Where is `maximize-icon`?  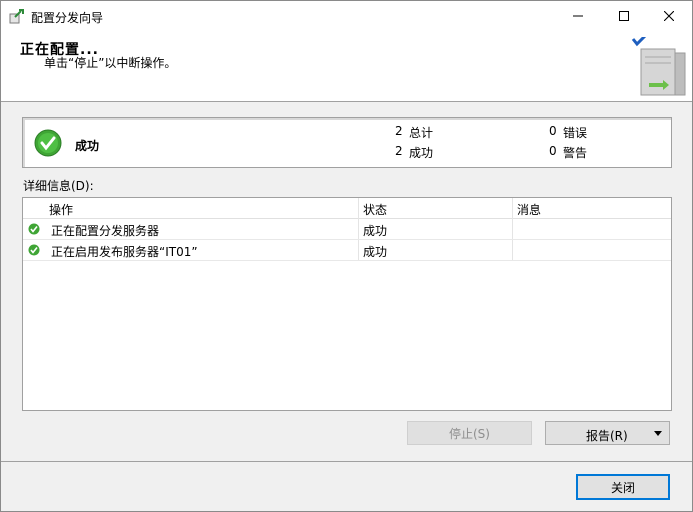
maximize-icon is located at coordinates (624, 16).